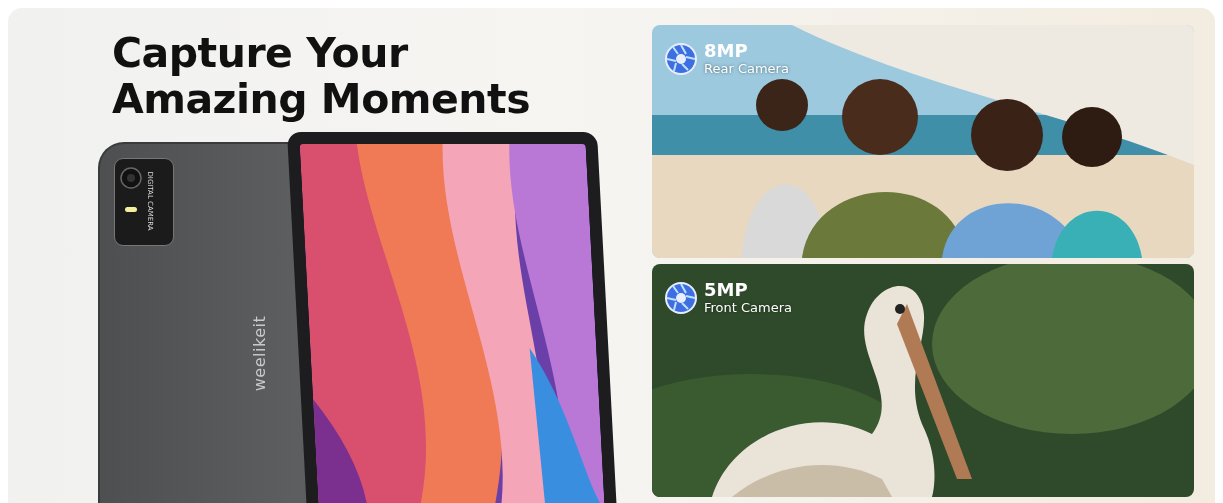 This screenshot has width=1223, height=503. What do you see at coordinates (748, 308) in the screenshot?
I see `camera-name: Front Camera` at bounding box center [748, 308].